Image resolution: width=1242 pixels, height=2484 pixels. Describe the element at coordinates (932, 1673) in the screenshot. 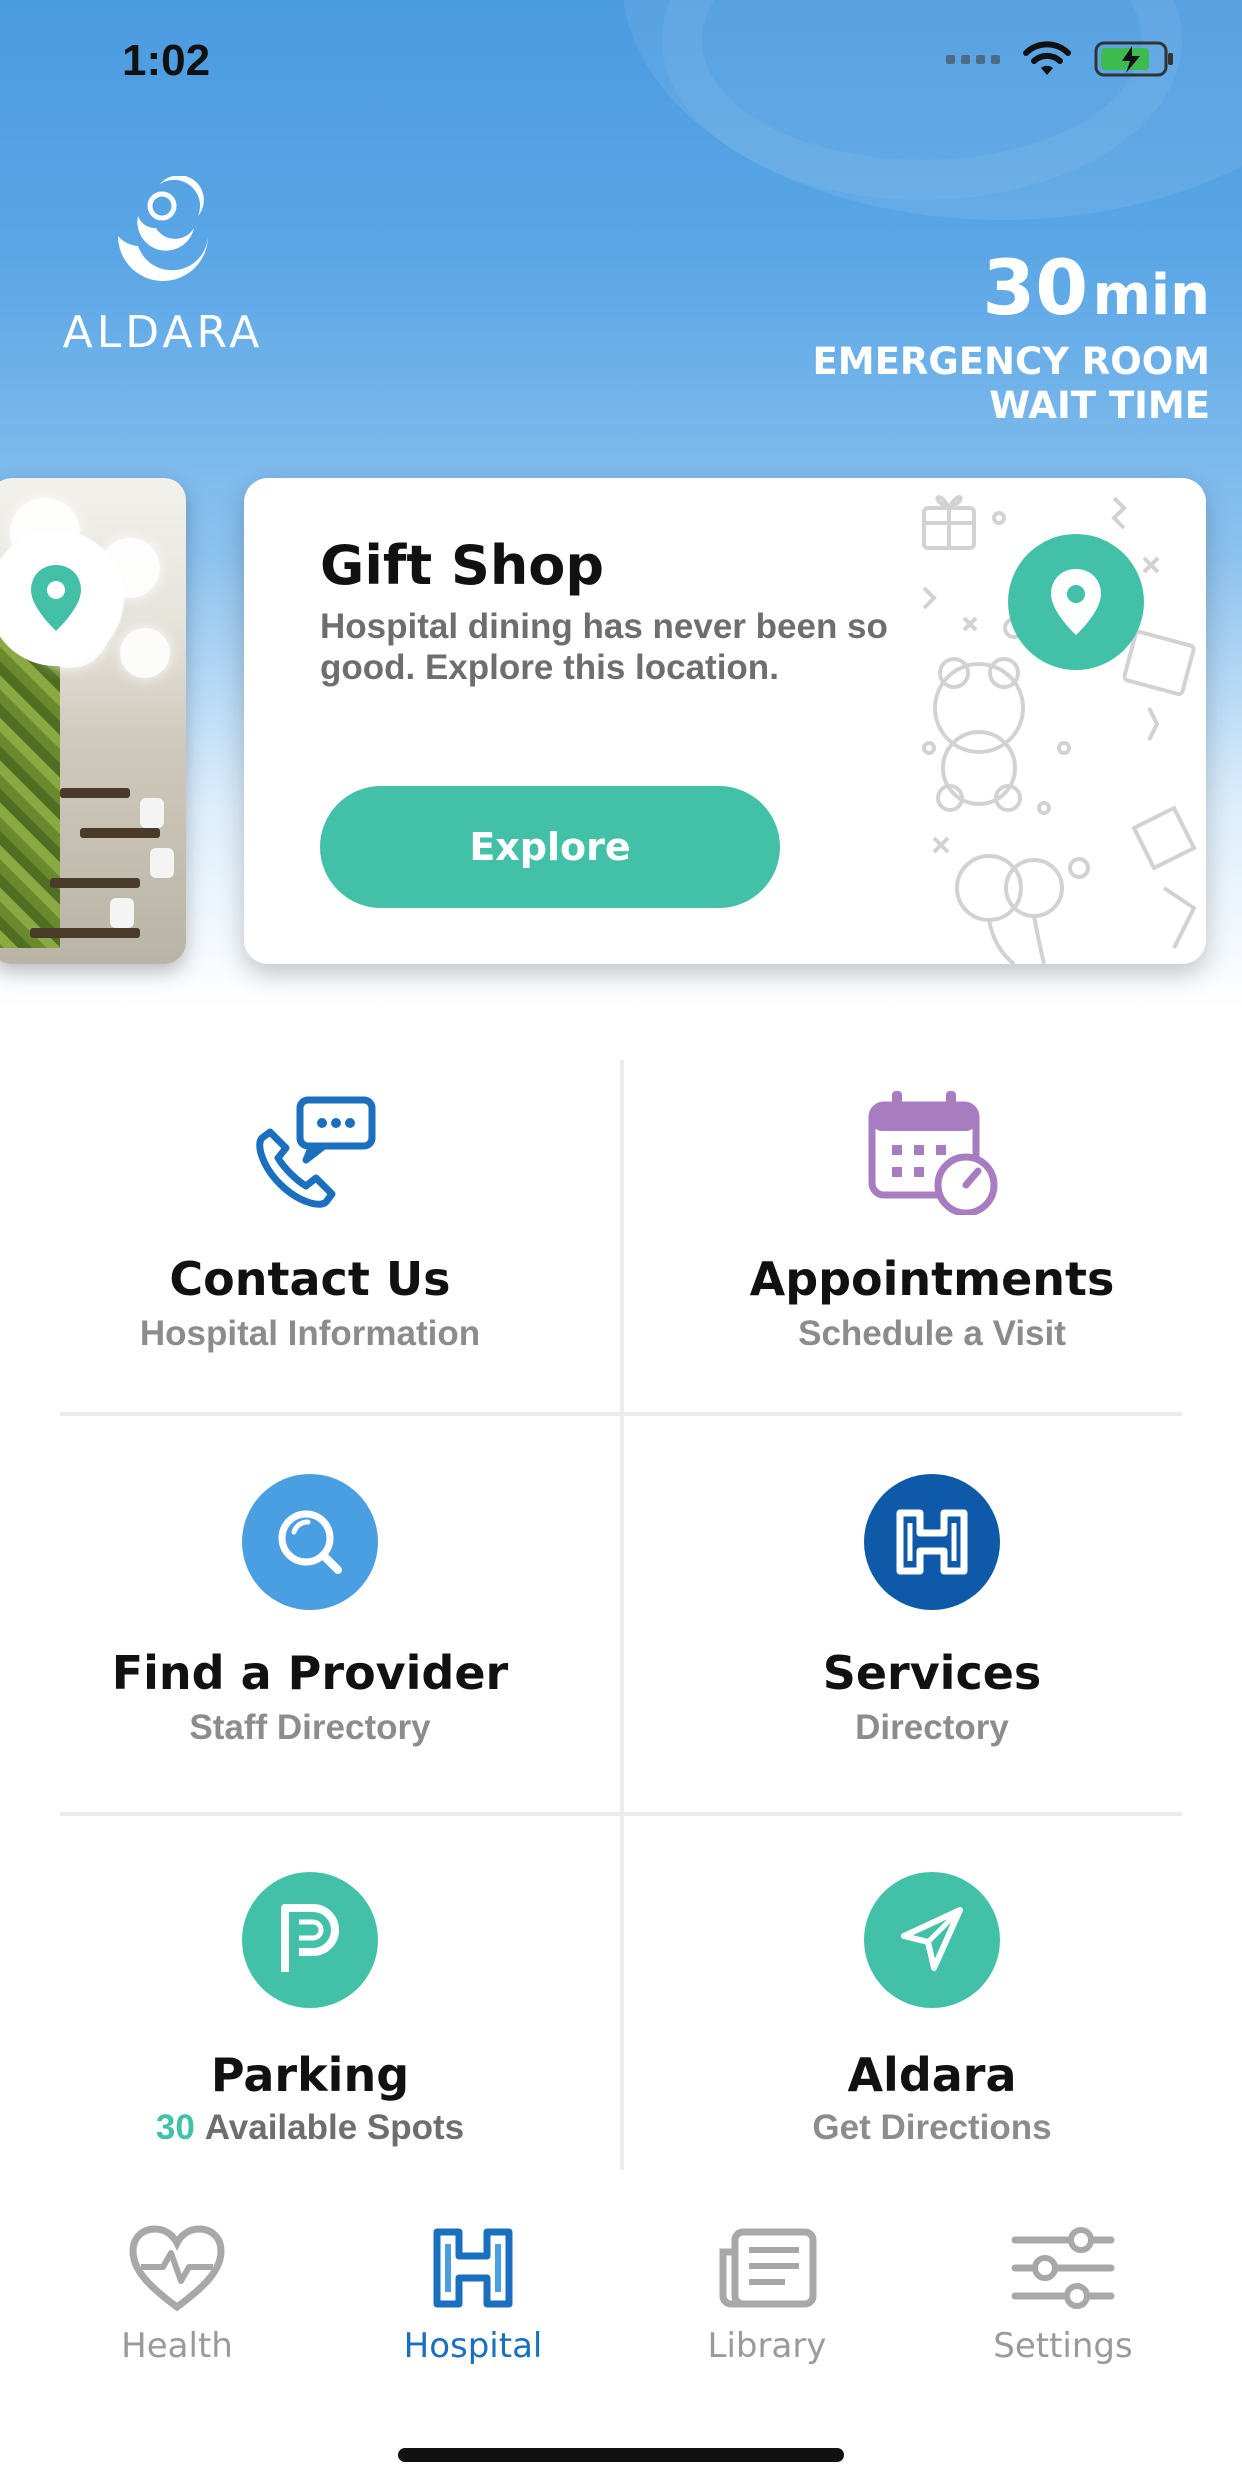

I see `tile-title: Services` at that location.